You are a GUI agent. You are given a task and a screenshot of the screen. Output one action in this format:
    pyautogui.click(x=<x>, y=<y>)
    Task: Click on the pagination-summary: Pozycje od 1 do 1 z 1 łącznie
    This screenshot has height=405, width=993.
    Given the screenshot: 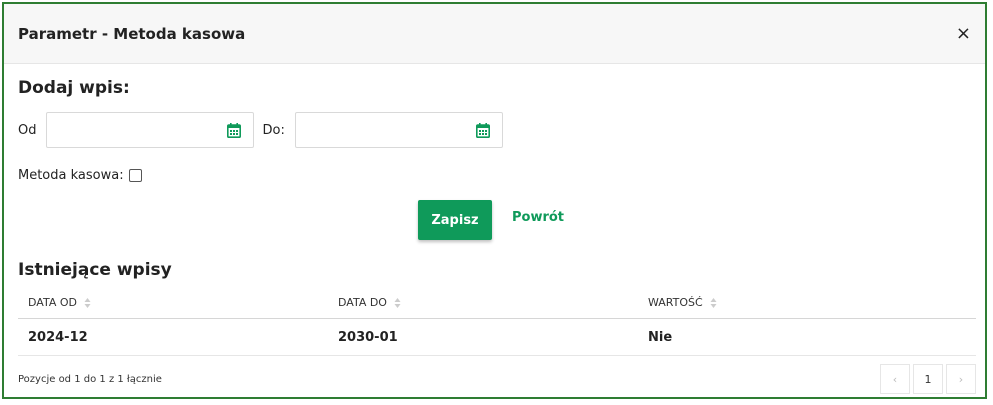 What is the action you would take?
    pyautogui.click(x=90, y=379)
    